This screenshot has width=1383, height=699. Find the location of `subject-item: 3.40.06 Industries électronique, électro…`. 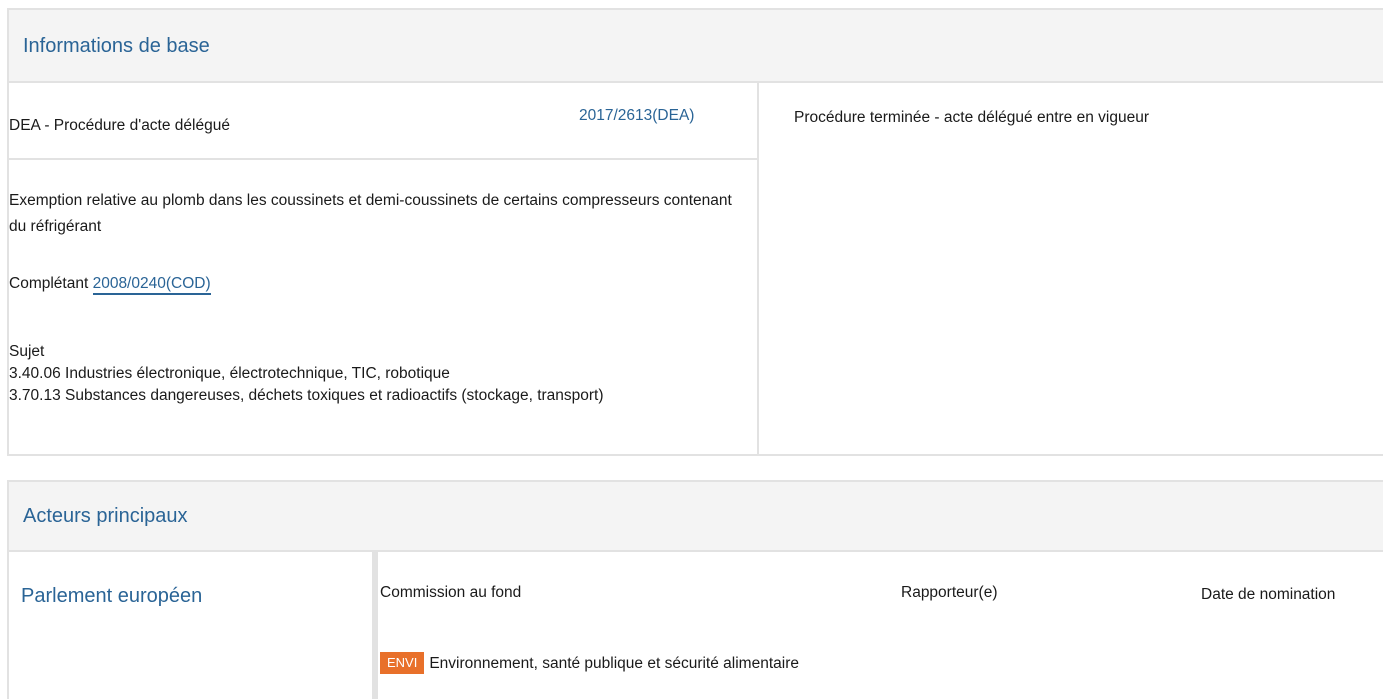

subject-item: 3.40.06 Industries électronique, électro… is located at coordinates (229, 373).